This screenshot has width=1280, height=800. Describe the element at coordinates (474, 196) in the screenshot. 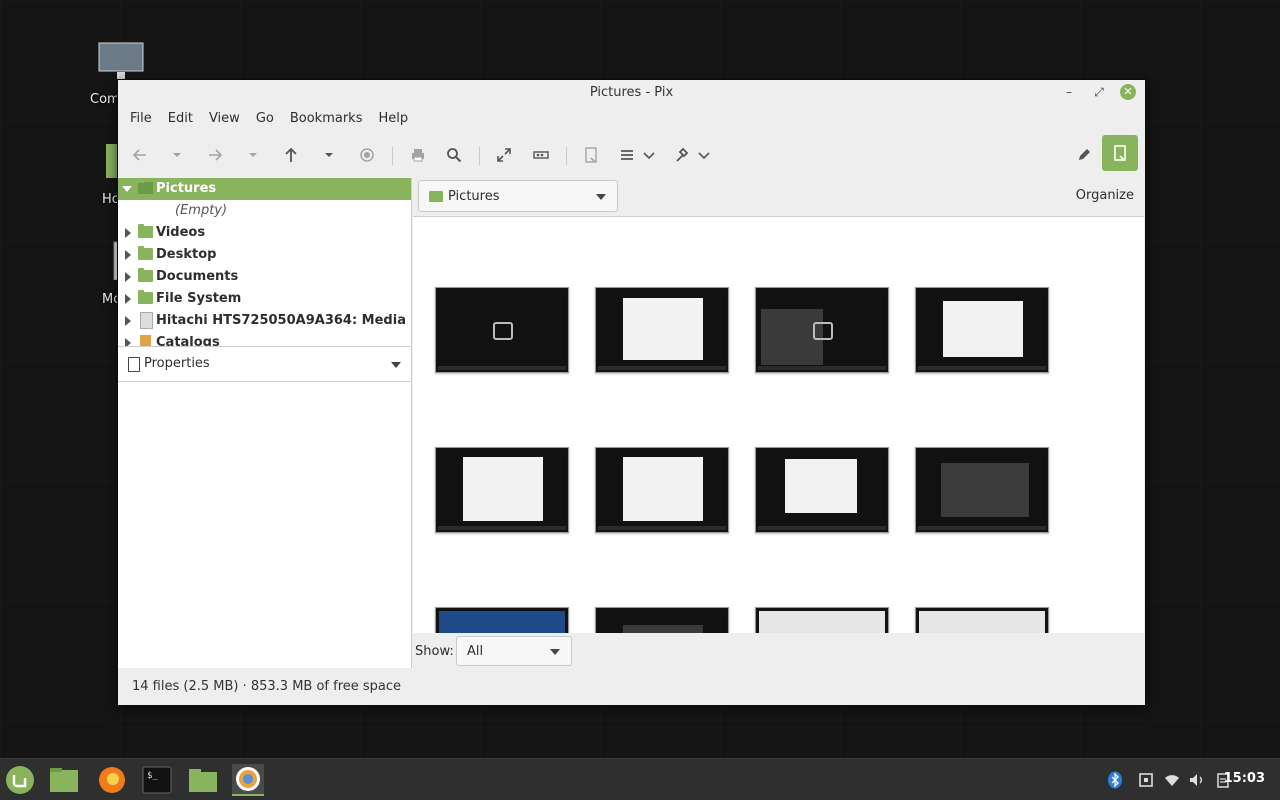

I see `location-label: Pictures` at that location.